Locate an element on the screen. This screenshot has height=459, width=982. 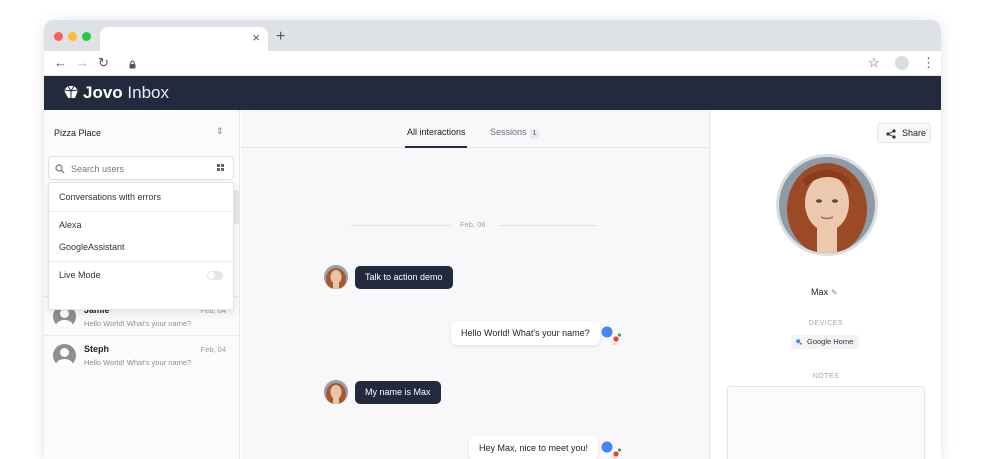
browser-toolbar: ← → ↻ ☆ ⋮ is located at coordinates (492, 63).